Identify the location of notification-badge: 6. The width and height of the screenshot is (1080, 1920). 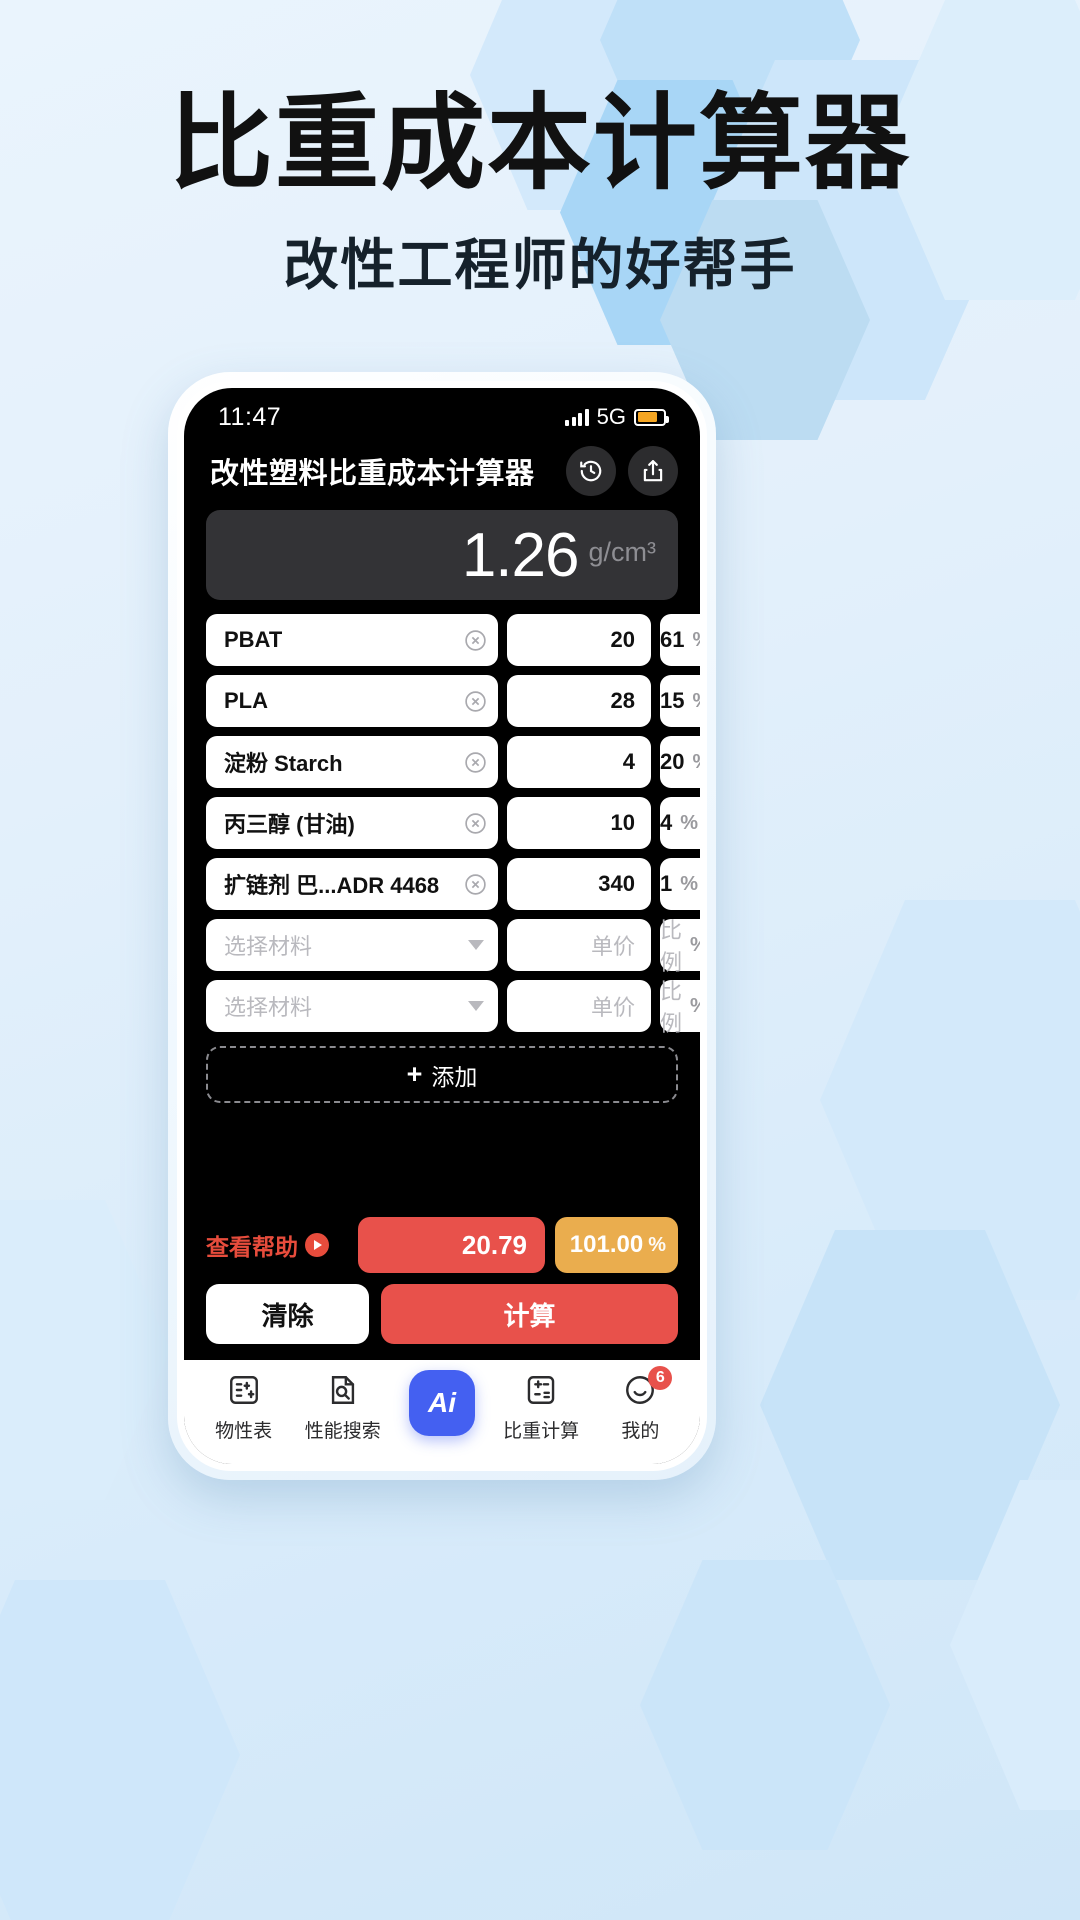
(660, 1378).